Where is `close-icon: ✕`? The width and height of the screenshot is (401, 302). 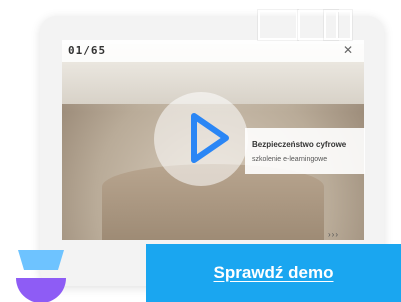
close-icon: ✕ is located at coordinates (348, 50).